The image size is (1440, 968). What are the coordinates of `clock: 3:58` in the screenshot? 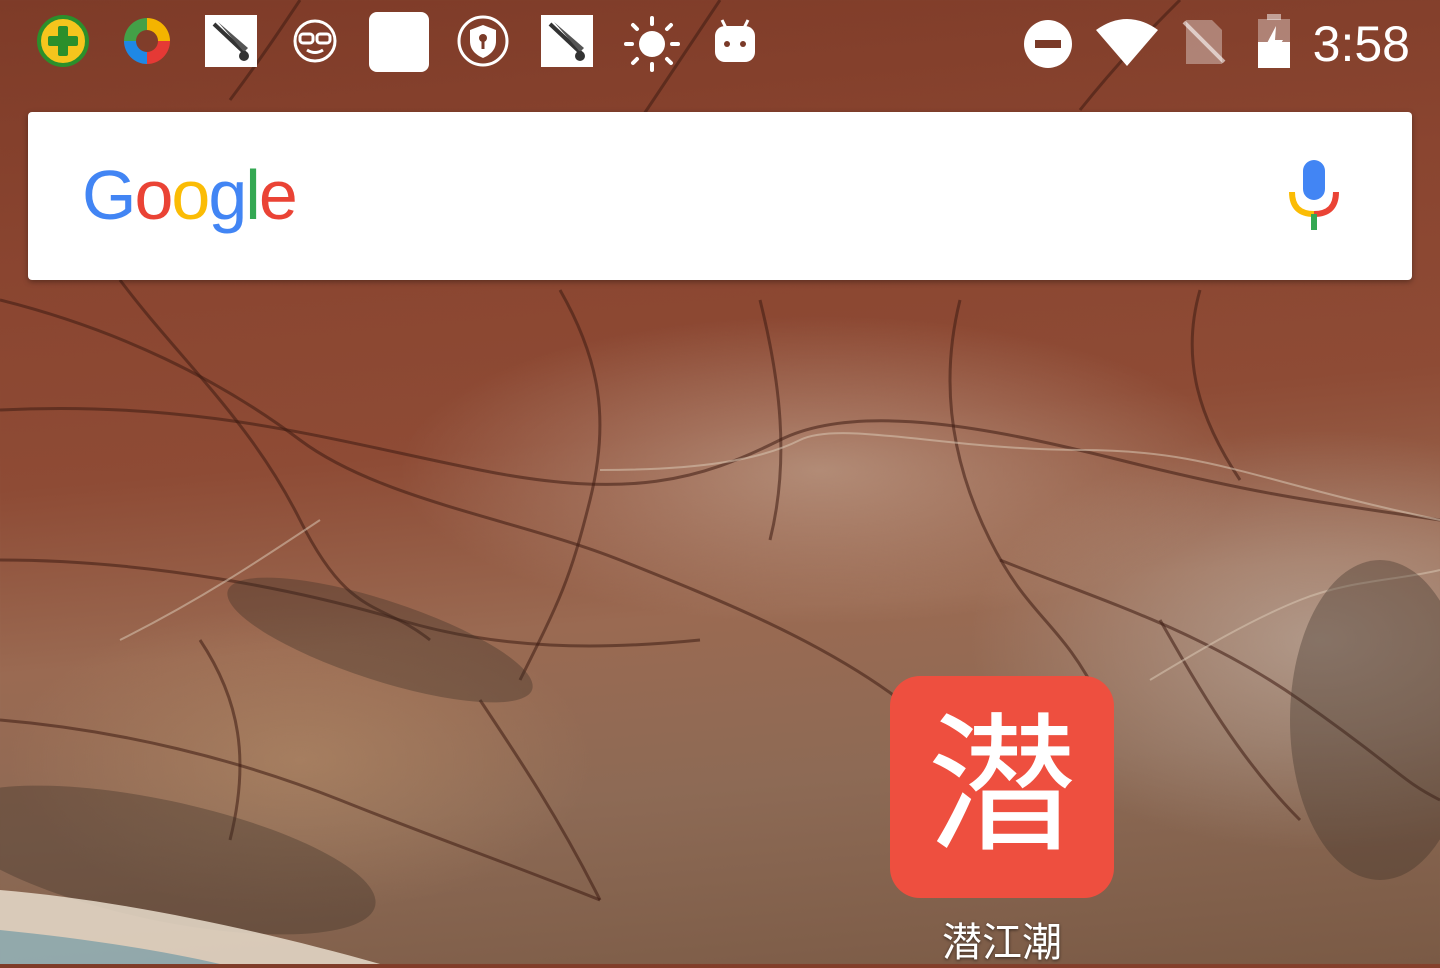 It's located at (1361, 44).